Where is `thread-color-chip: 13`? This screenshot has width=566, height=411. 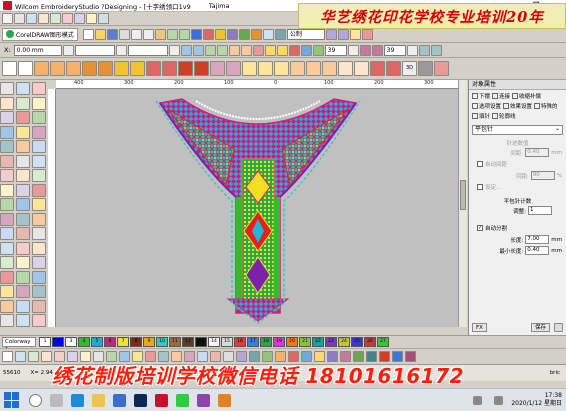
thread-color-chip: 13 is located at coordinates (201, 342).